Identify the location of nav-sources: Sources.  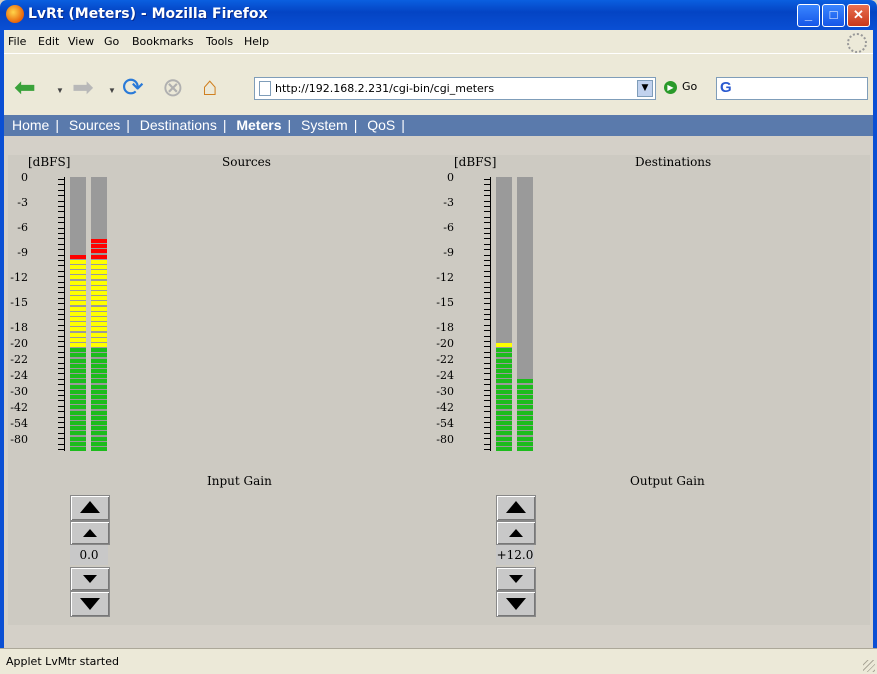
(94, 125).